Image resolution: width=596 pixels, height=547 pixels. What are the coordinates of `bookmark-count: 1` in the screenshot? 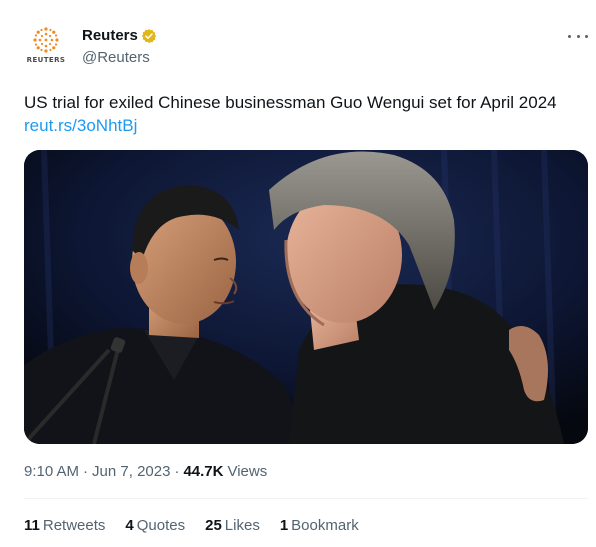 It's located at (284, 525).